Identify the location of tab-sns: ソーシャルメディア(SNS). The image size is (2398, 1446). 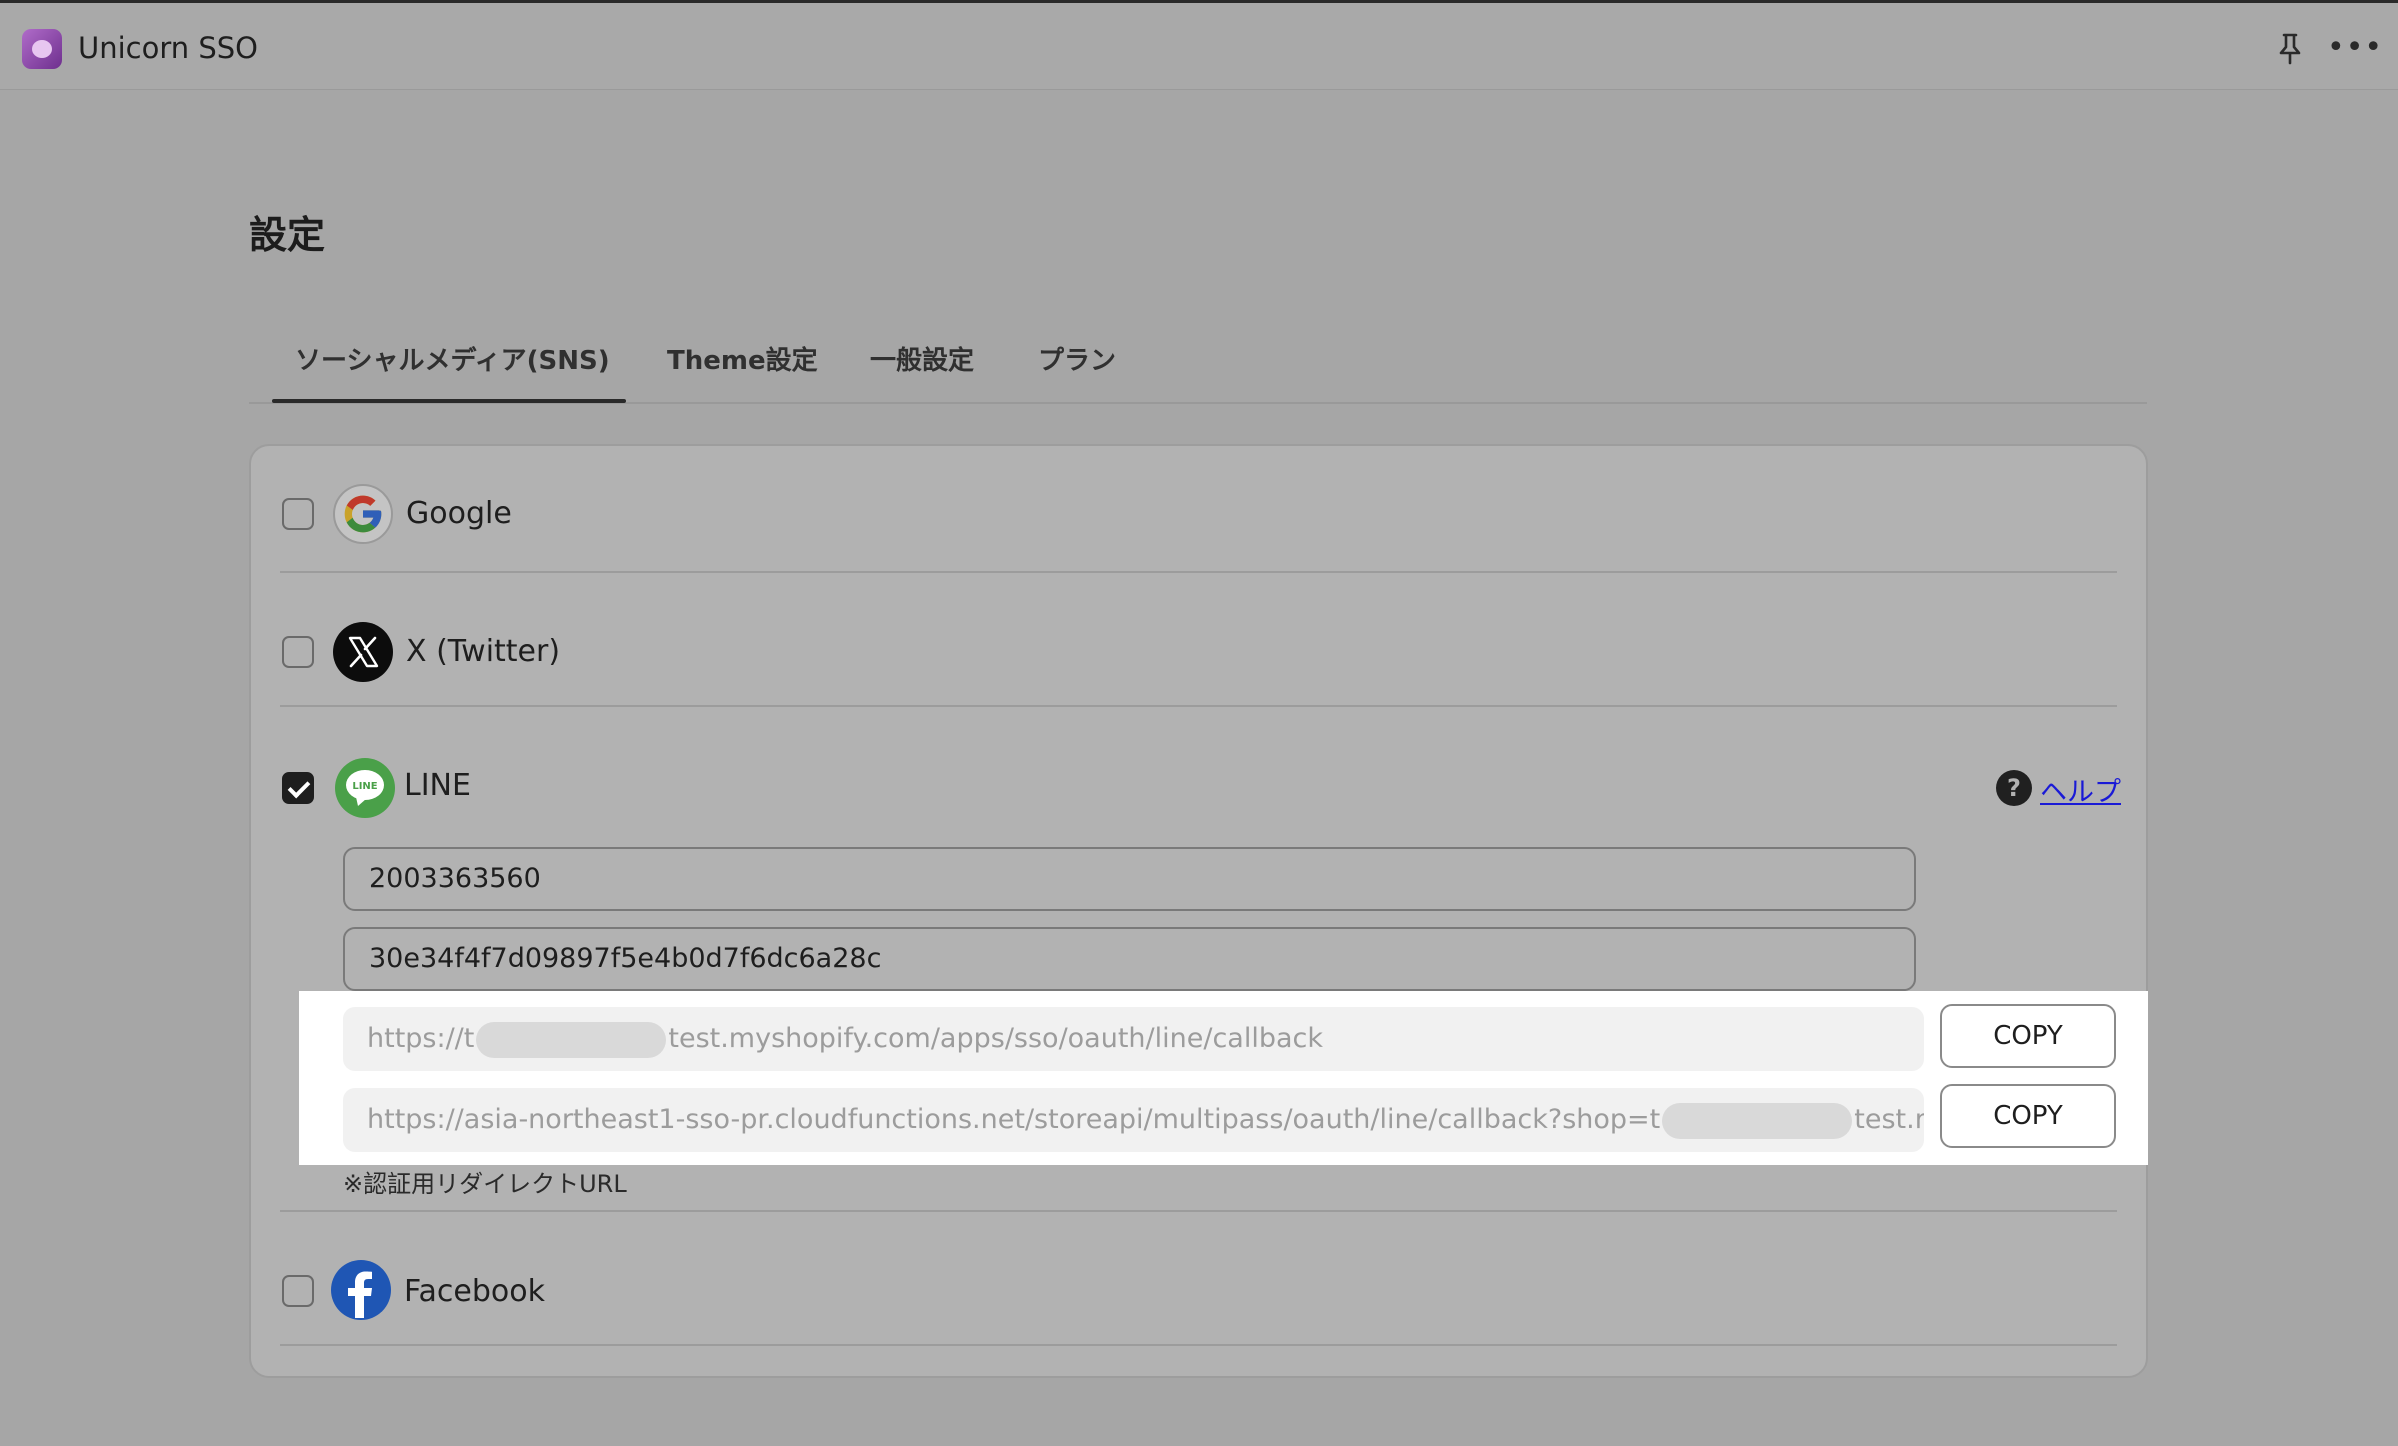
(452, 358).